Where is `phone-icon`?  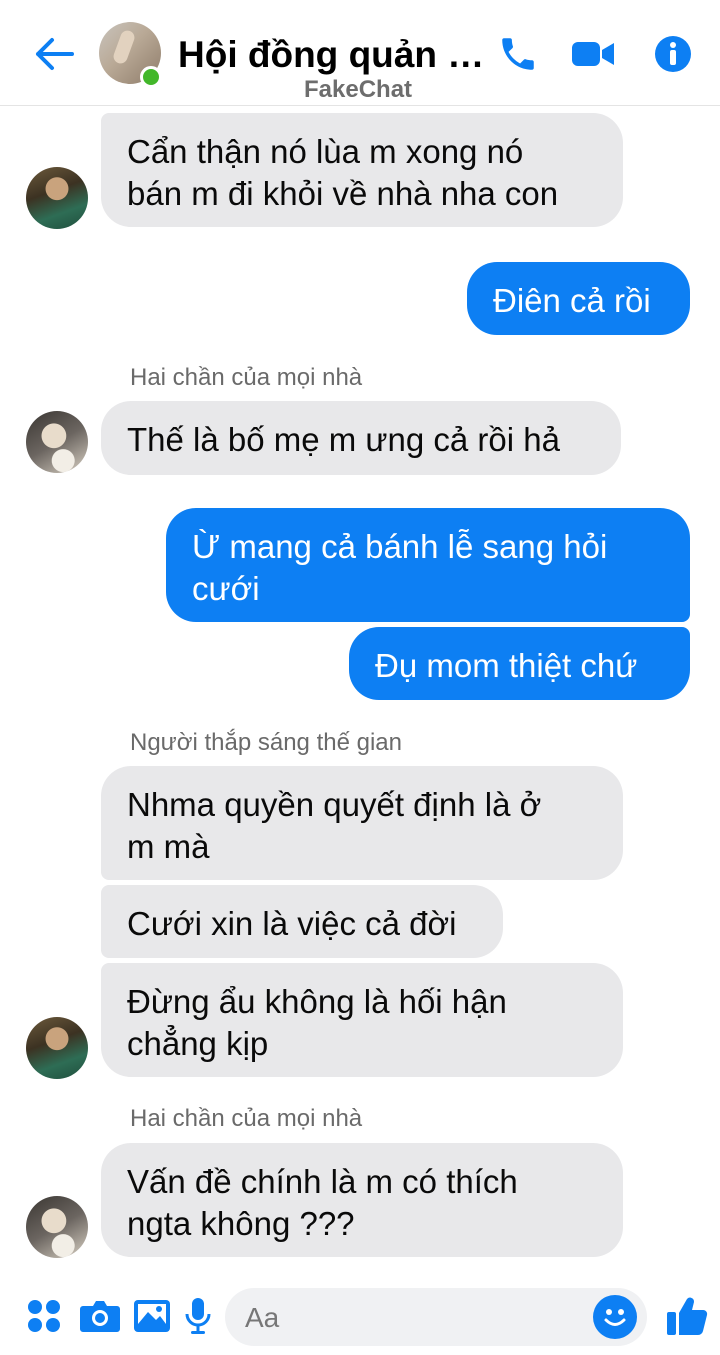 phone-icon is located at coordinates (518, 54).